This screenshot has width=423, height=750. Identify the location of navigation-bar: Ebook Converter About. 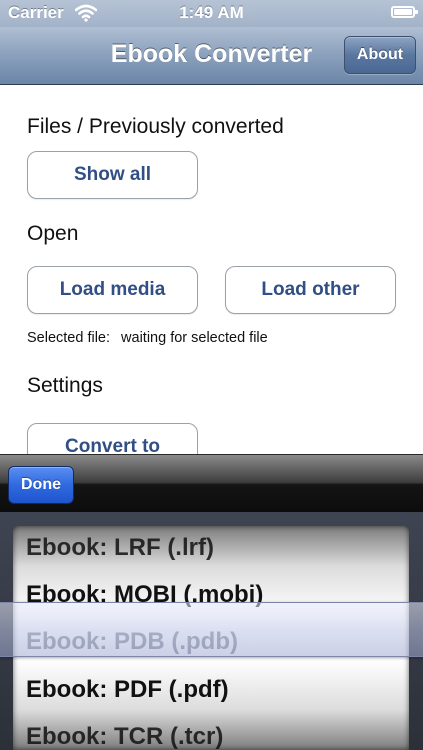
(211, 56).